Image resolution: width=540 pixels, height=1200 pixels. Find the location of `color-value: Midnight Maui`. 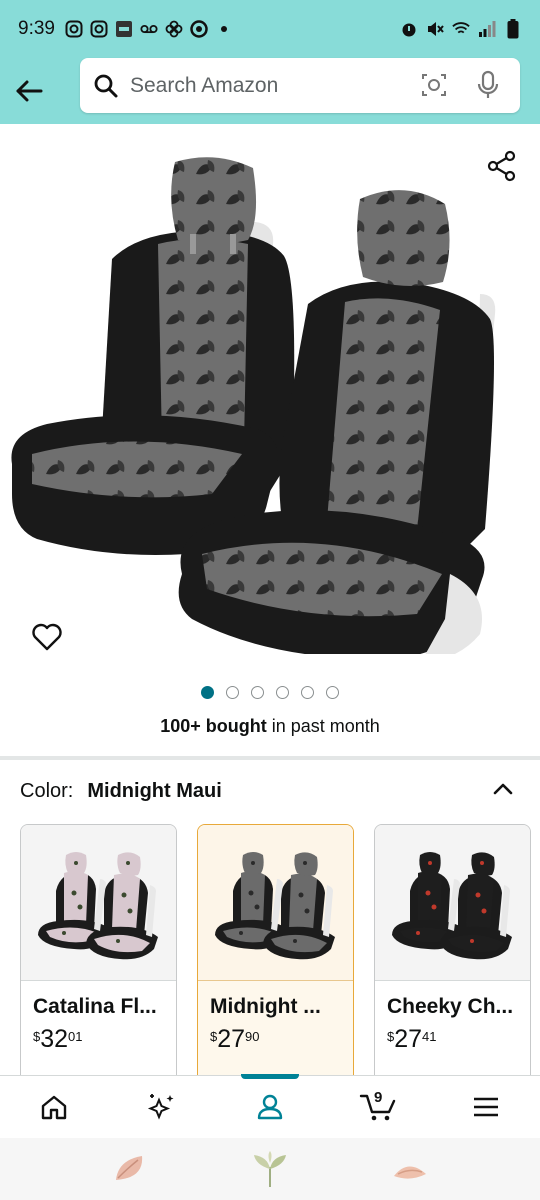

color-value: Midnight Maui is located at coordinates (154, 790).